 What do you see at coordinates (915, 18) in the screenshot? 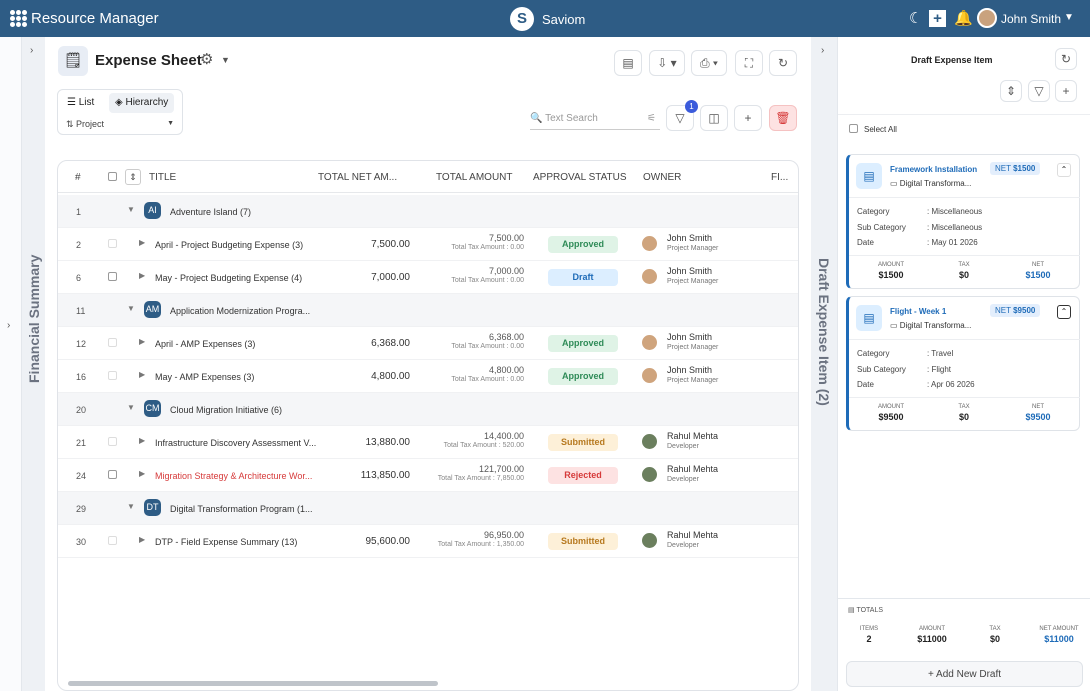
I see `moon-icon: ☾` at bounding box center [915, 18].